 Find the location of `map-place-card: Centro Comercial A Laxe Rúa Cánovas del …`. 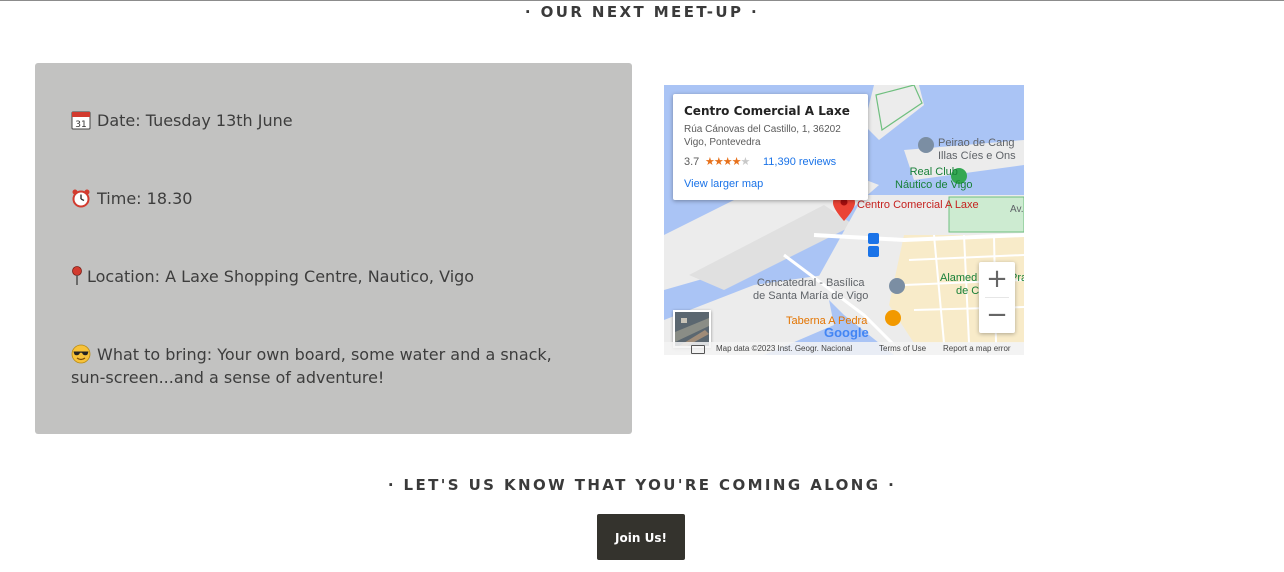

map-place-card: Centro Comercial A Laxe Rúa Cánovas del … is located at coordinates (770, 147).